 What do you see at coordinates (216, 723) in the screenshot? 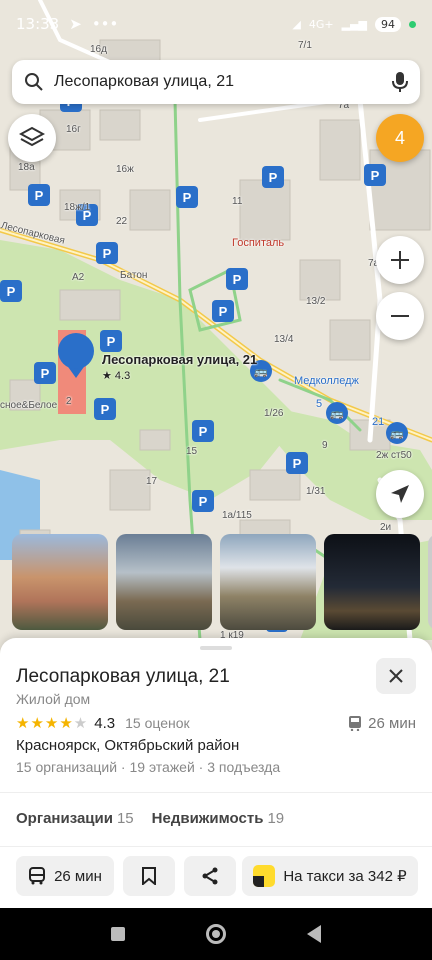
I see `rating-row: ★★★★★ 4.3 15 оценок 26 мин` at bounding box center [216, 723].